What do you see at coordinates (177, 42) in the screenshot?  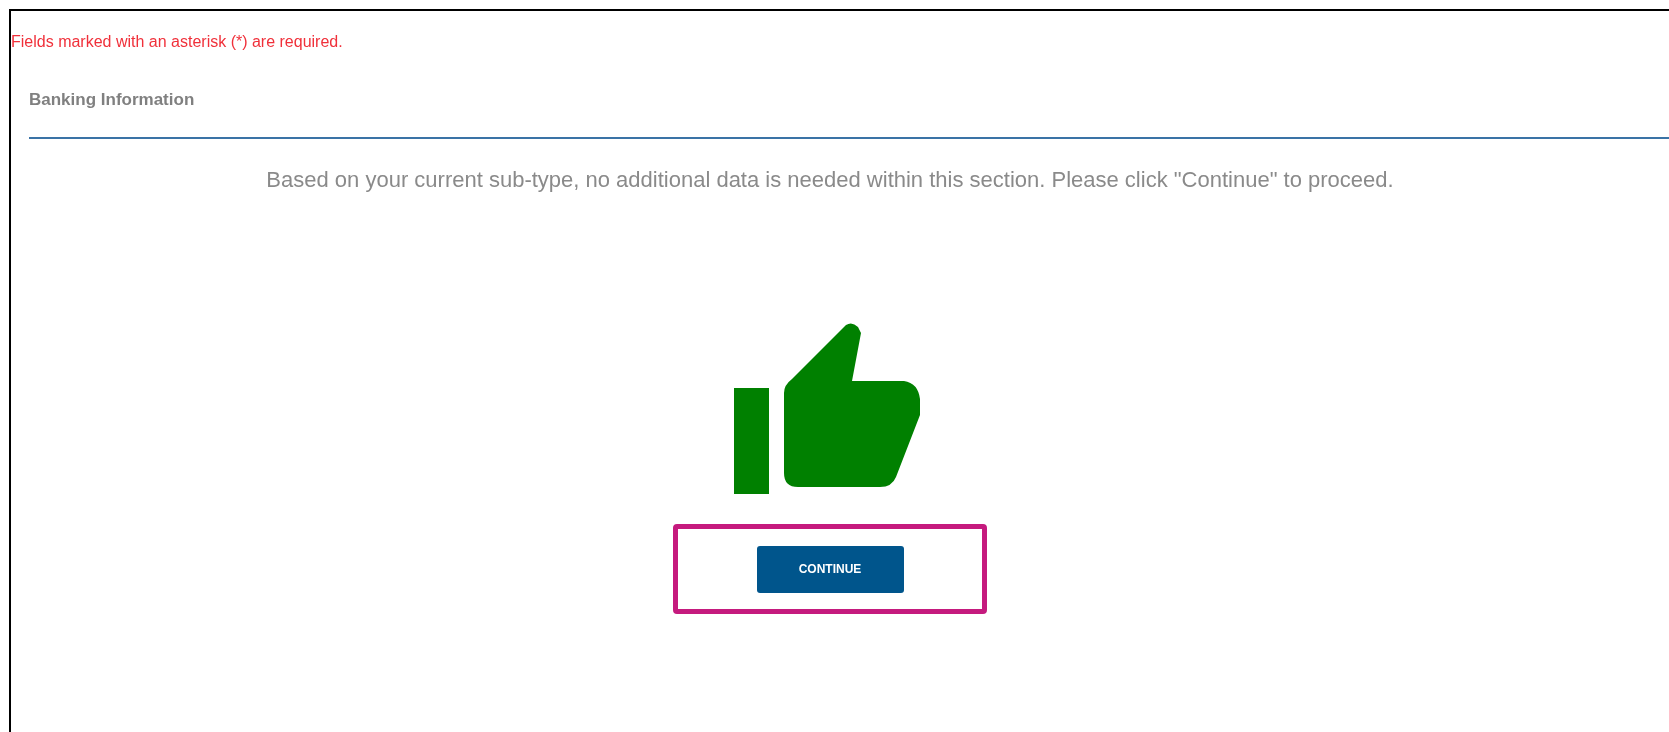 I see `required-note: Fields marked with an asterisk (*) are required.` at bounding box center [177, 42].